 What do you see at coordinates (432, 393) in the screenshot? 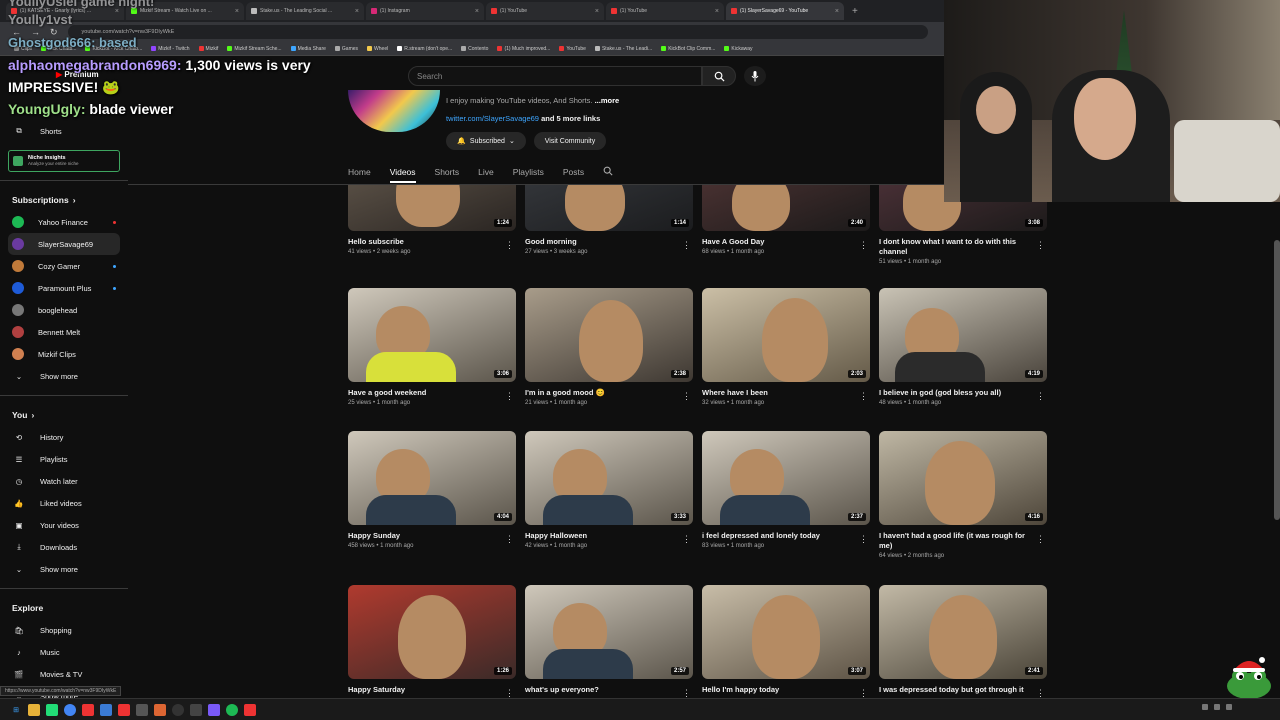
I see `video-title: Have a good weekend` at bounding box center [432, 393].